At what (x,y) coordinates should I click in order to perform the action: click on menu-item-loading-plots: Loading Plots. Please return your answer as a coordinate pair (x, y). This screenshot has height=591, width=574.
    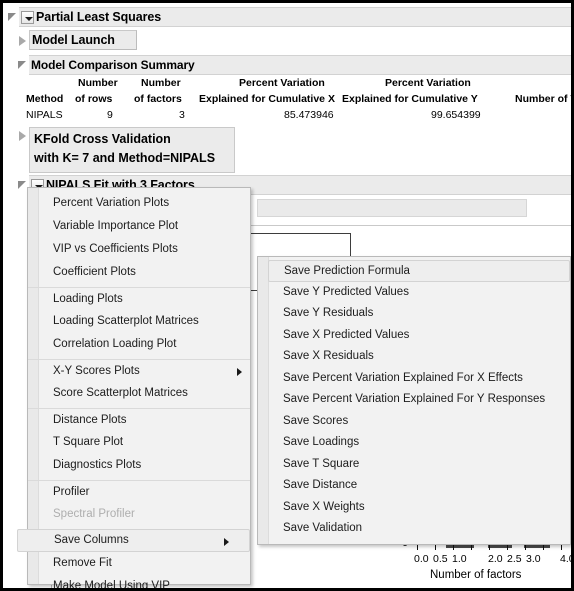
    Looking at the image, I should click on (139, 298).